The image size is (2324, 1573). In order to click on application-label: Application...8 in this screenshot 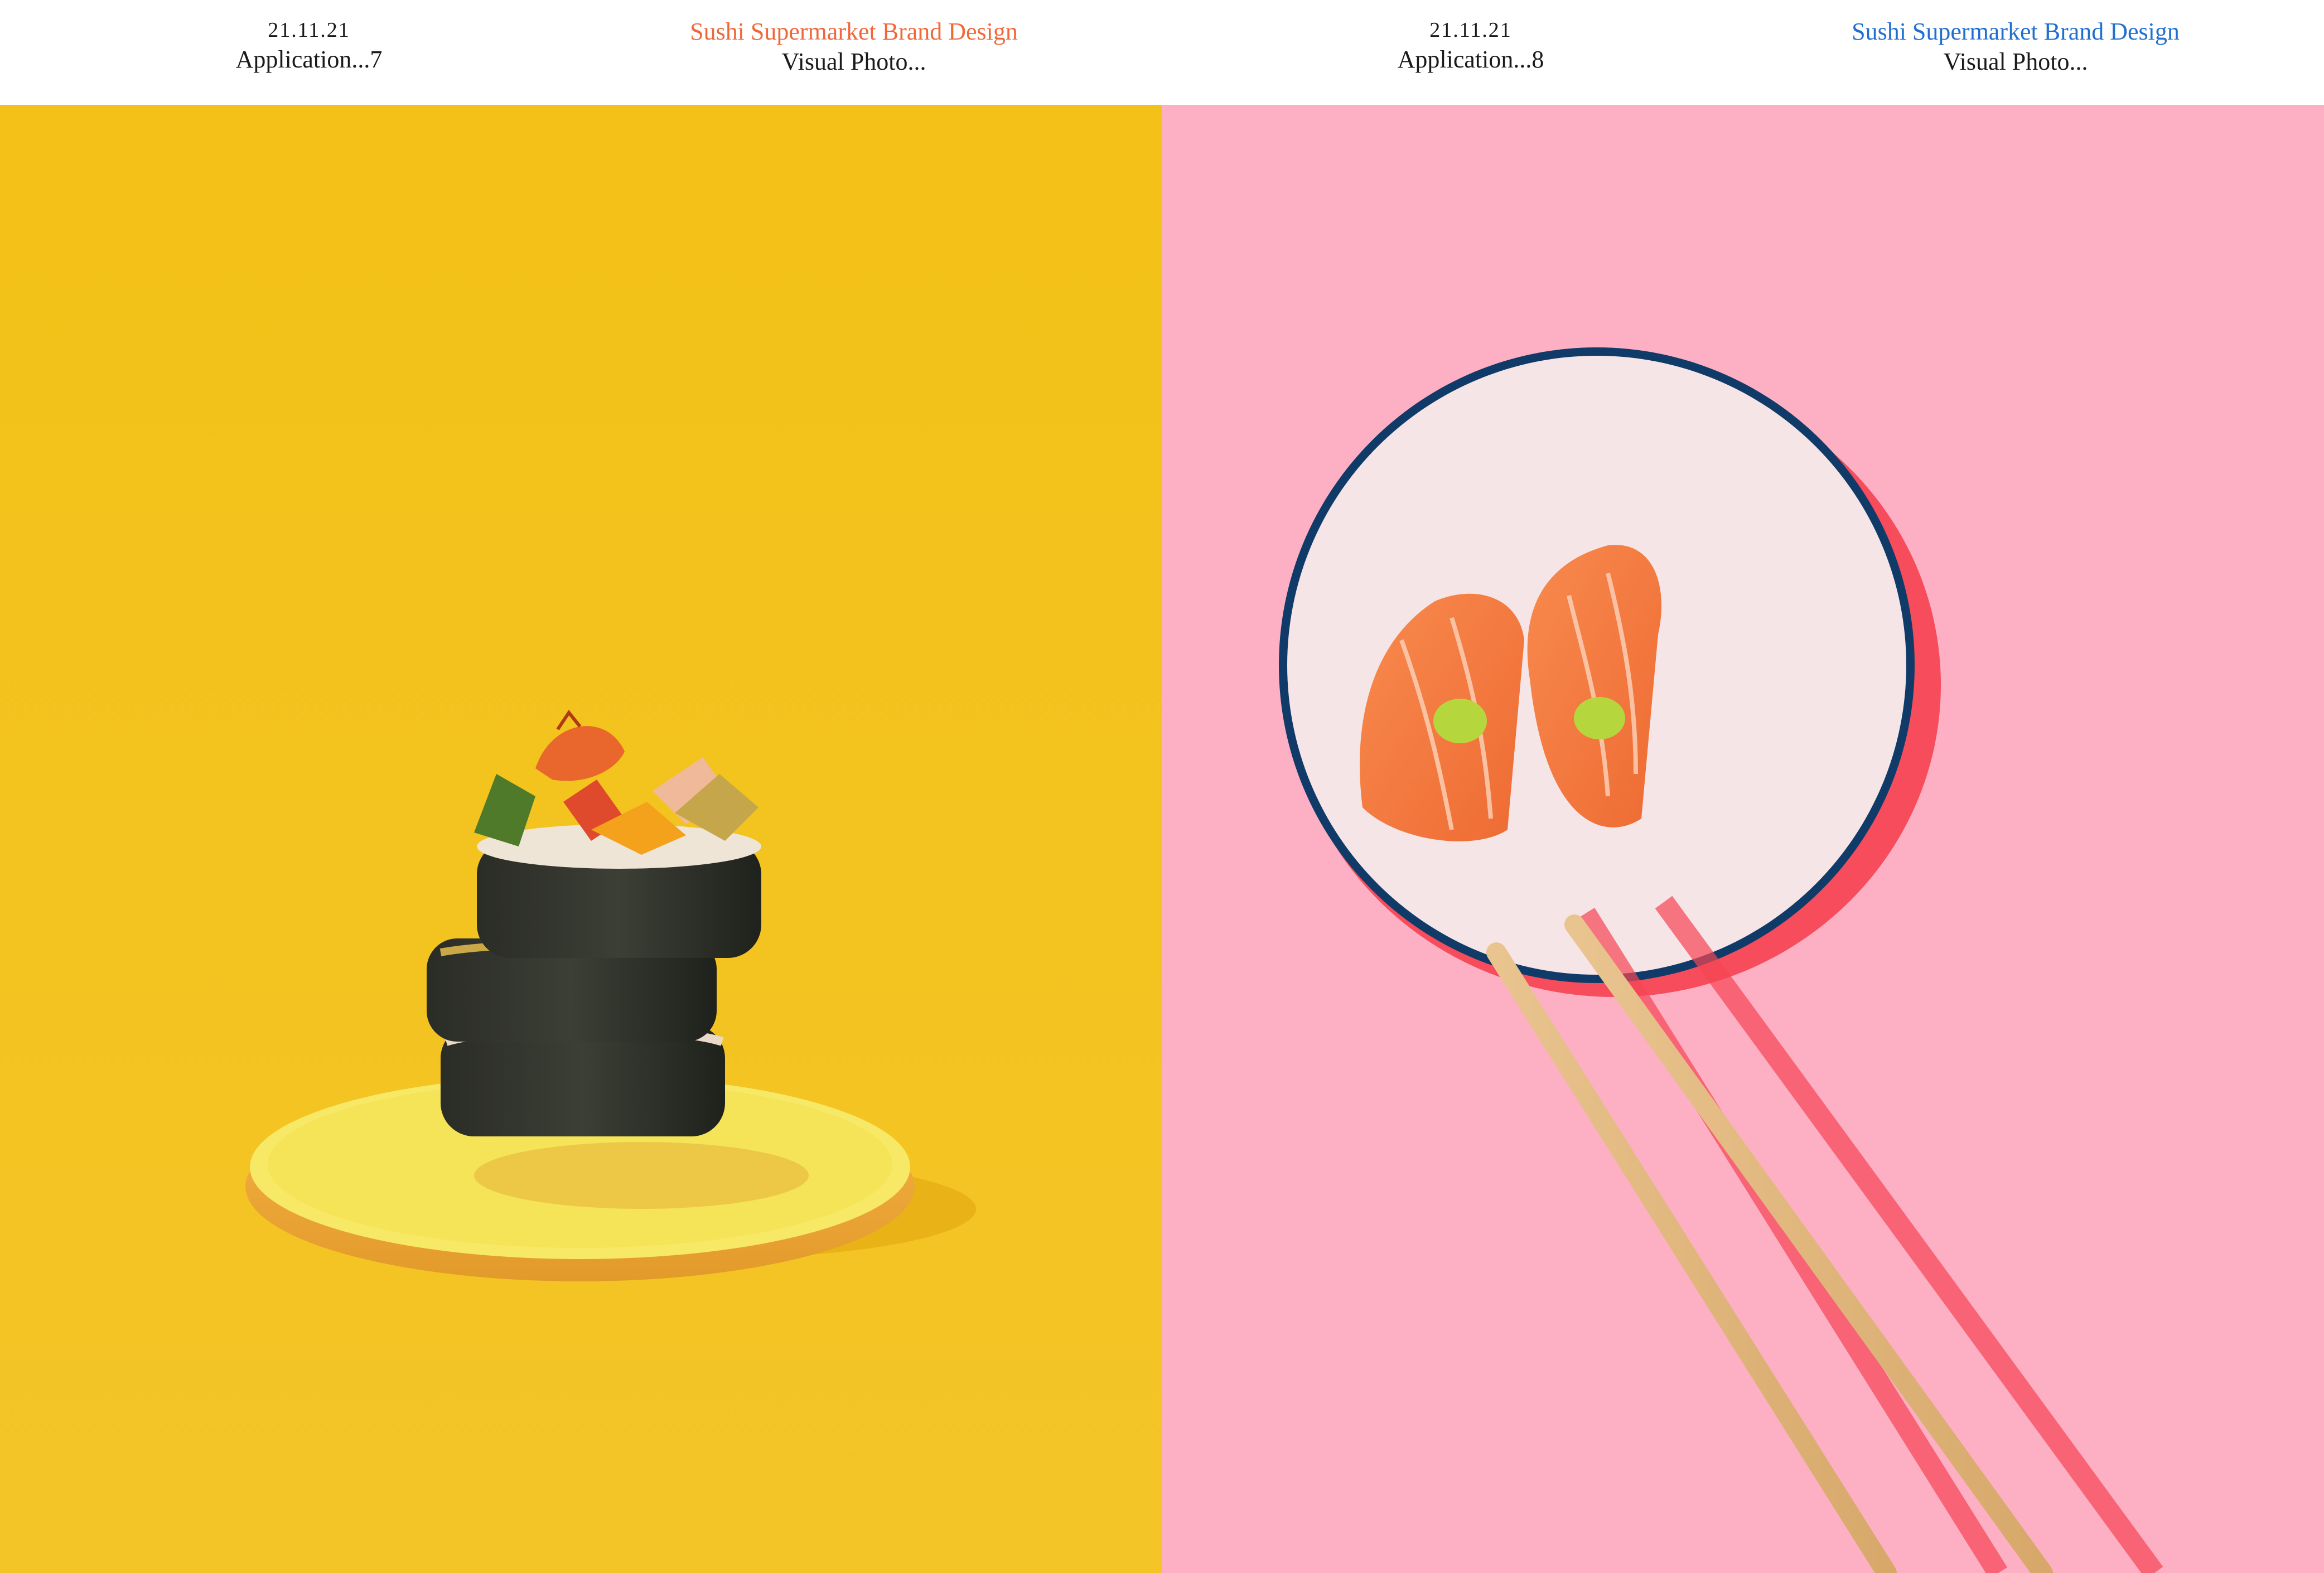, I will do `click(1470, 60)`.